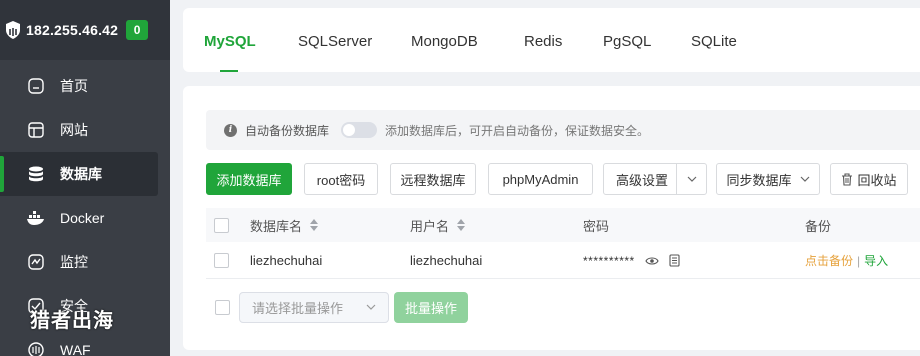 Image resolution: width=920 pixels, height=356 pixels. I want to click on auto-backup-toggle, so click(359, 130).